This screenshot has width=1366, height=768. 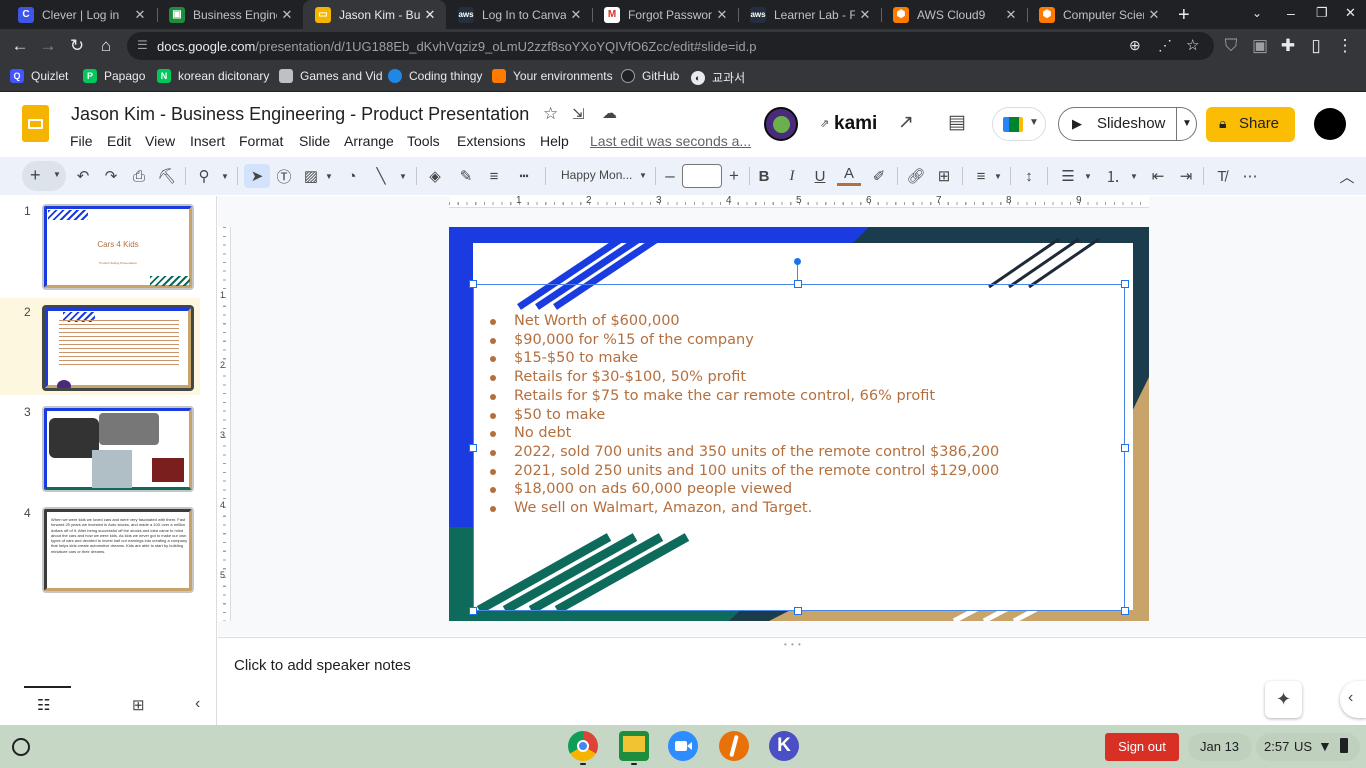 I want to click on new-tab-icon: +, so click(x=1184, y=15).